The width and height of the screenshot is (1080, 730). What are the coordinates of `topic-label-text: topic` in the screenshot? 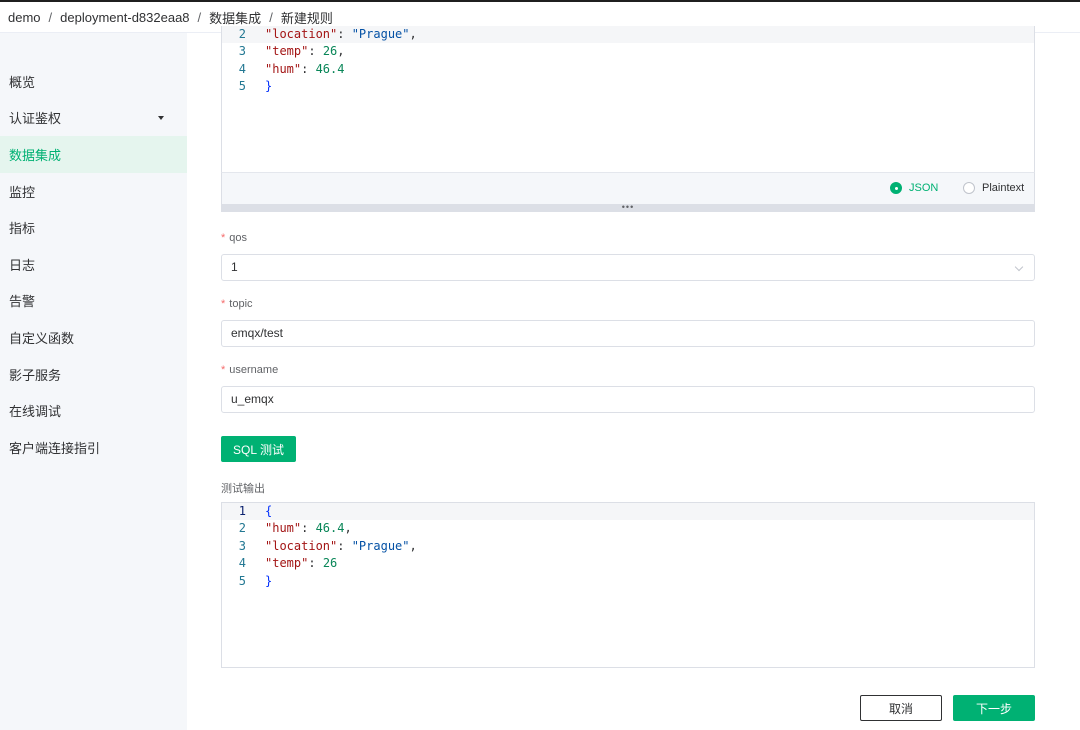 It's located at (241, 304).